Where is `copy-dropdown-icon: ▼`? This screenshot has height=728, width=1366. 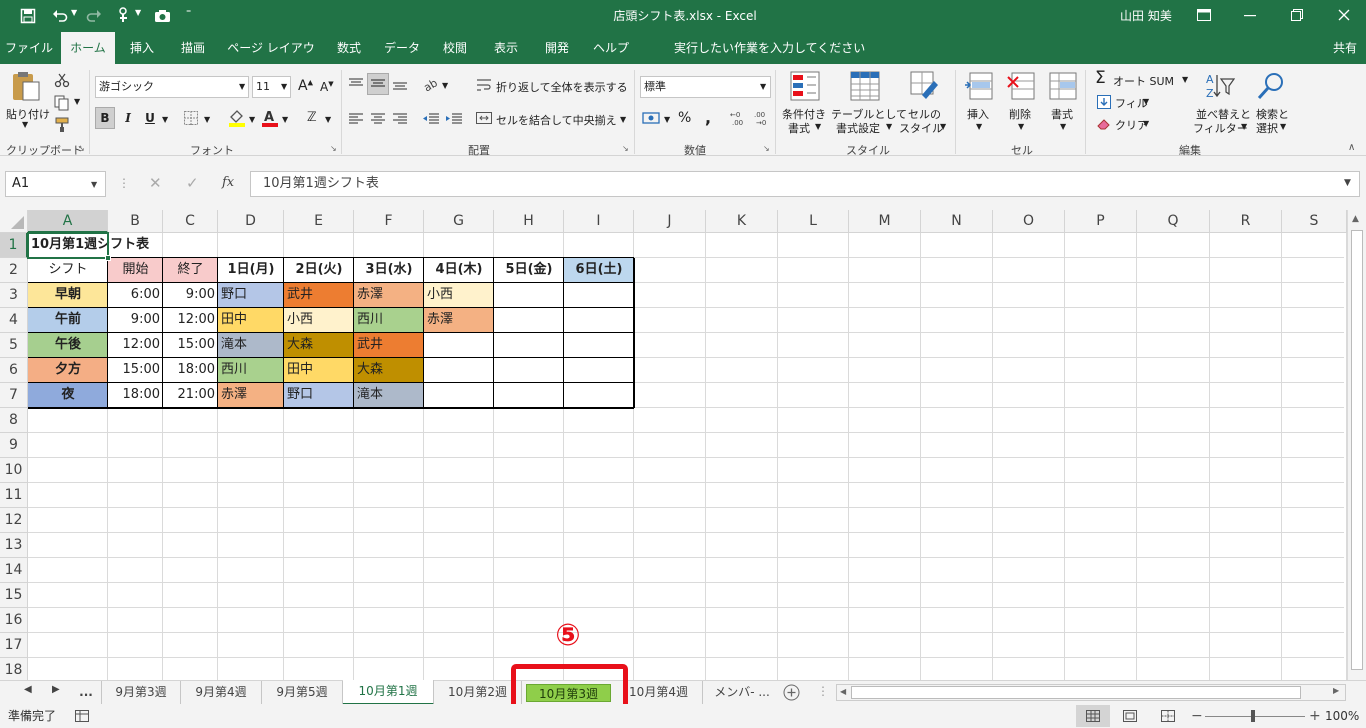 copy-dropdown-icon: ▼ is located at coordinates (77, 101).